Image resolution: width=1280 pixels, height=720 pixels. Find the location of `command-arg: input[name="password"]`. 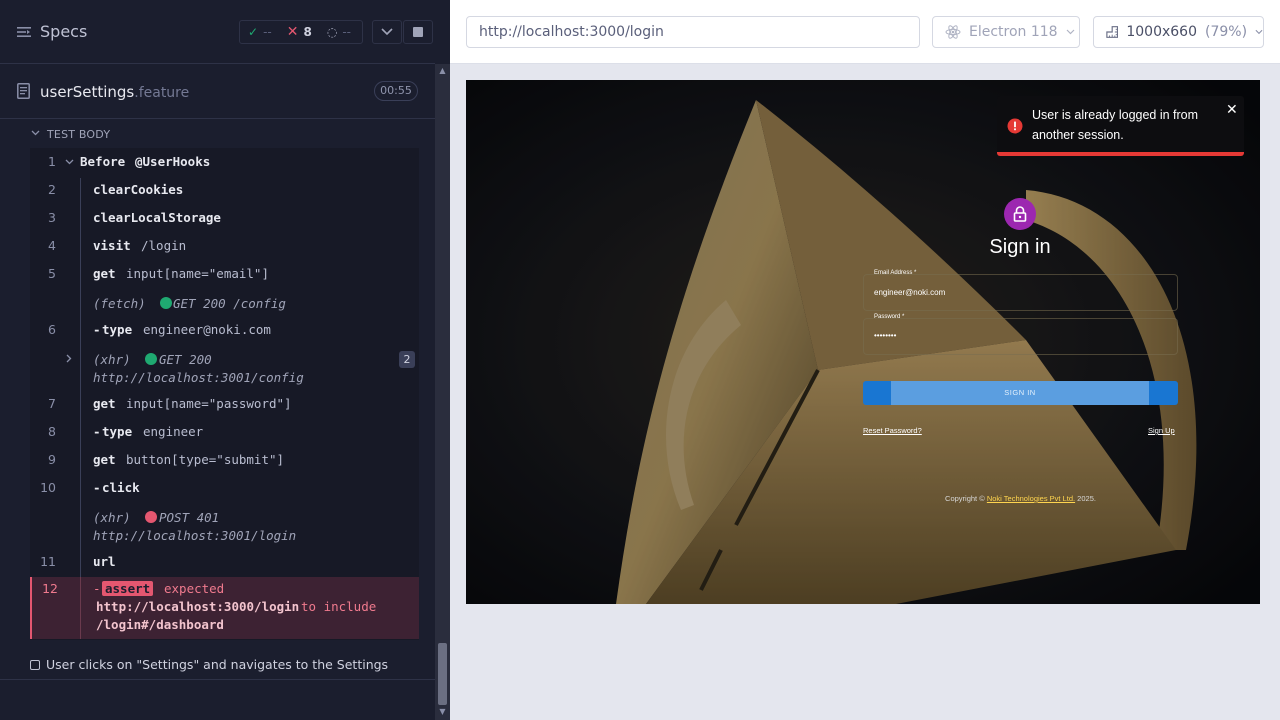

command-arg: input[name="password"] is located at coordinates (209, 403).